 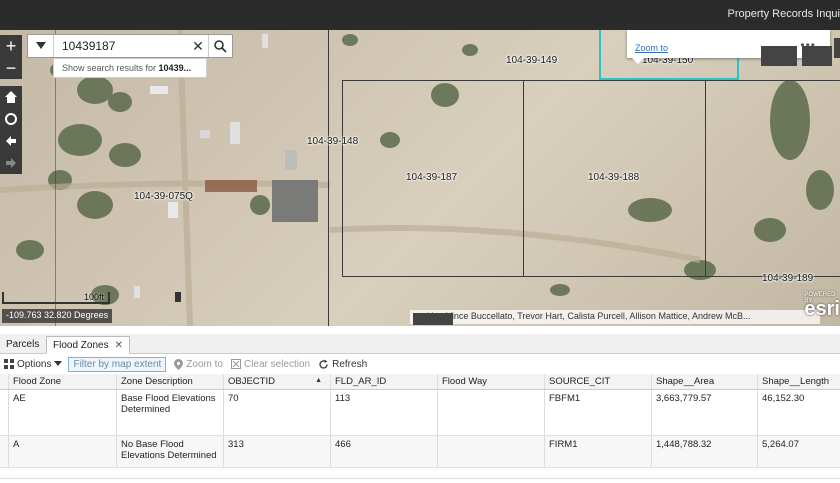 What do you see at coordinates (598, 451) in the screenshot?
I see `table-cell: FIRM1` at bounding box center [598, 451].